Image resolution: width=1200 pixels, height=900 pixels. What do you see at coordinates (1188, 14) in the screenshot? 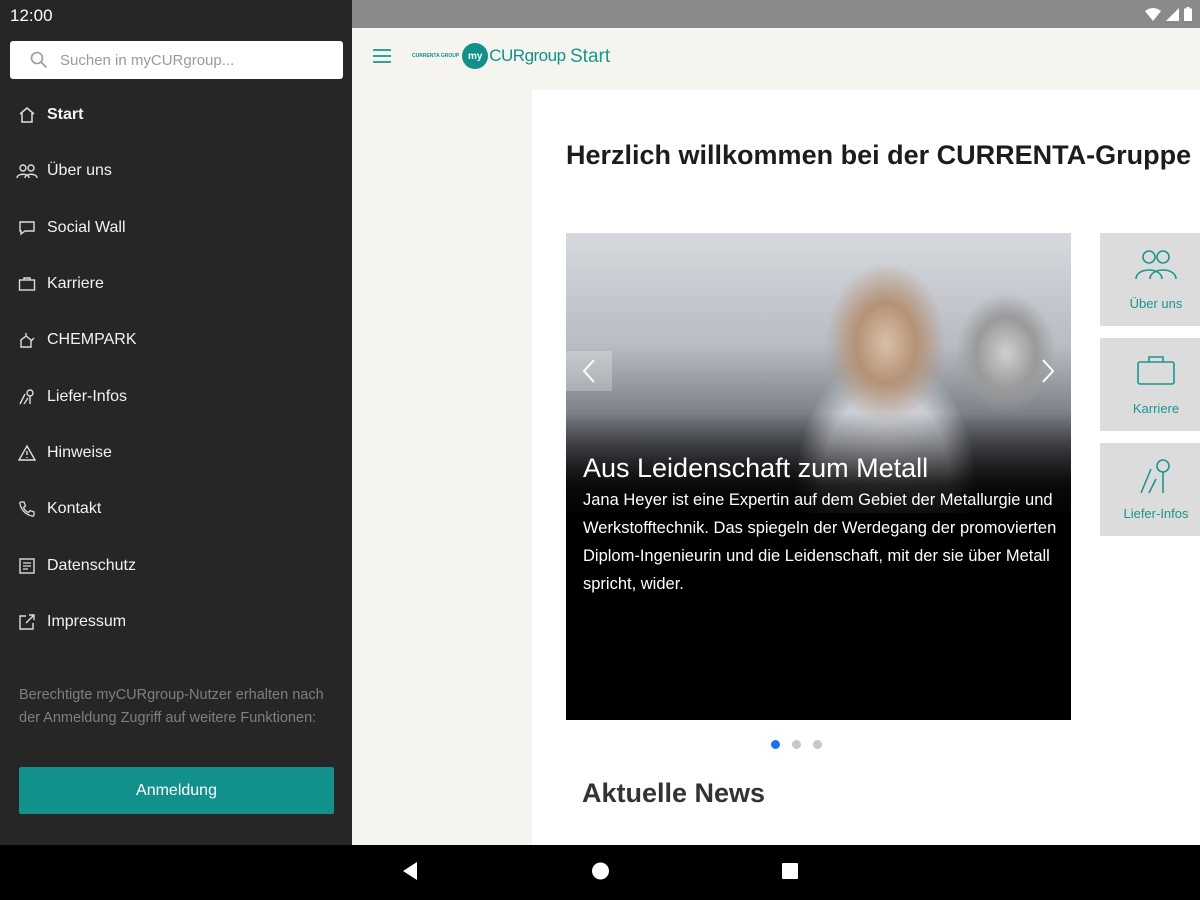
I see `battery-icon` at bounding box center [1188, 14].